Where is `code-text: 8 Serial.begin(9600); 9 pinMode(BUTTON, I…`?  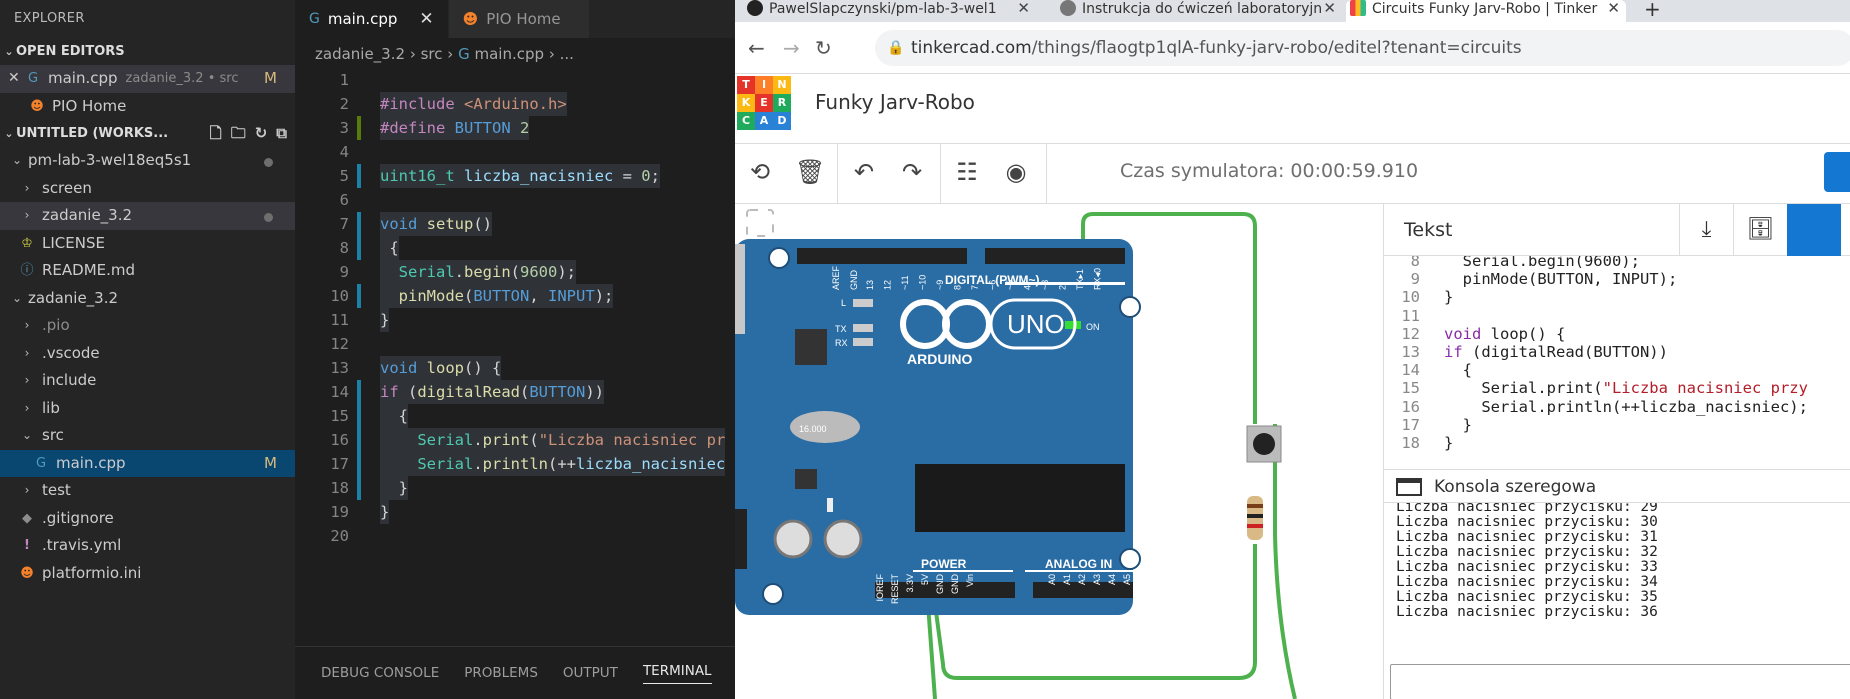 code-text: 8 Serial.begin(9600); 9 pinMode(BUTTON, I… is located at coordinates (1617, 362).